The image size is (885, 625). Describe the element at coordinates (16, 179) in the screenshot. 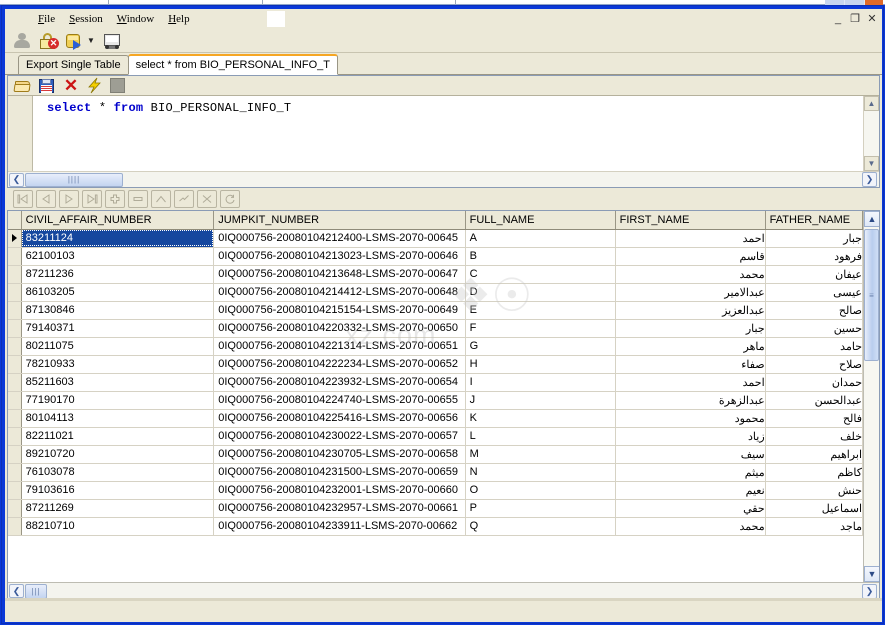

I see `scroll-left-icon: ❮` at that location.